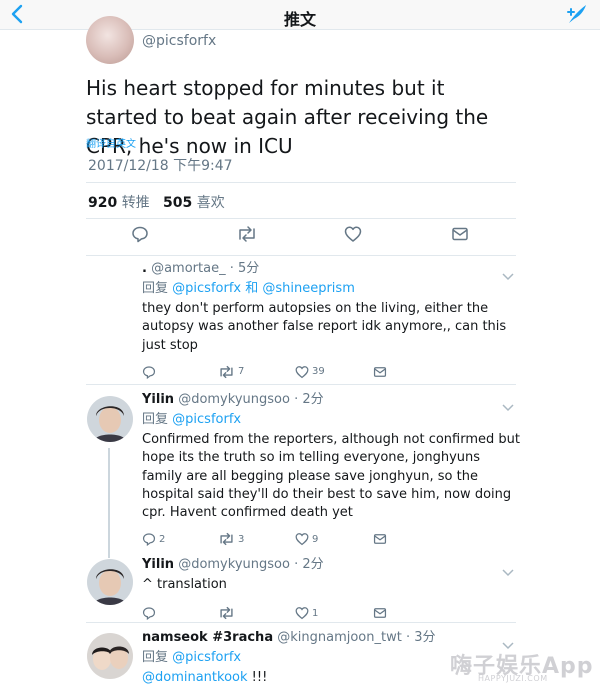 Image resolution: width=600 pixels, height=698 pixels. Describe the element at coordinates (310, 372) in the screenshot. I see `like-action: 39` at that location.